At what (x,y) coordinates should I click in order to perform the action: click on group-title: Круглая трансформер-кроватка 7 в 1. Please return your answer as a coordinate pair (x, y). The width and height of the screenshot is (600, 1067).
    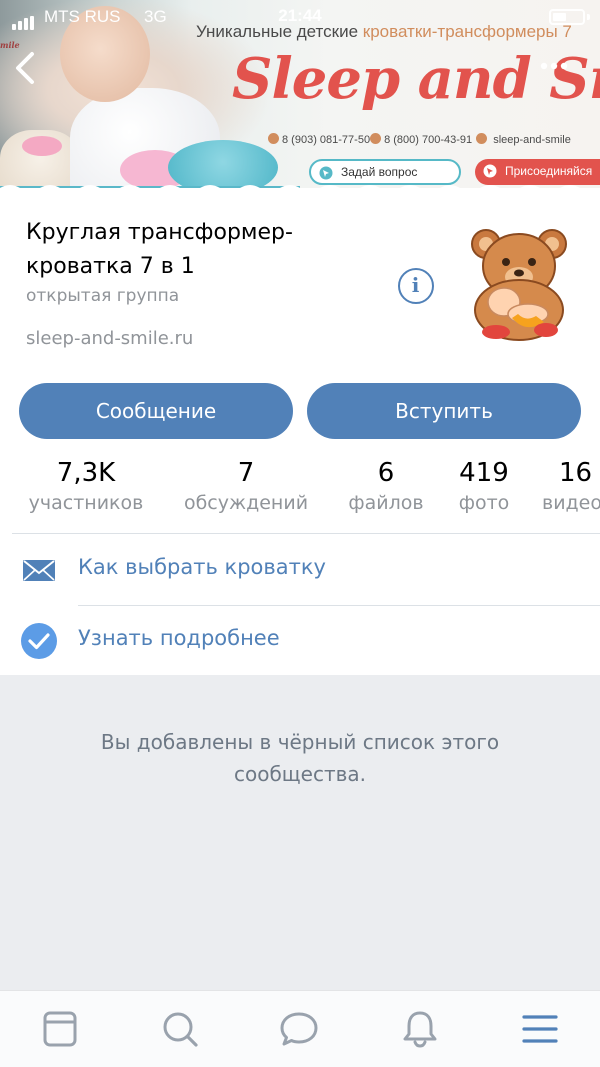
    Looking at the image, I should click on (159, 249).